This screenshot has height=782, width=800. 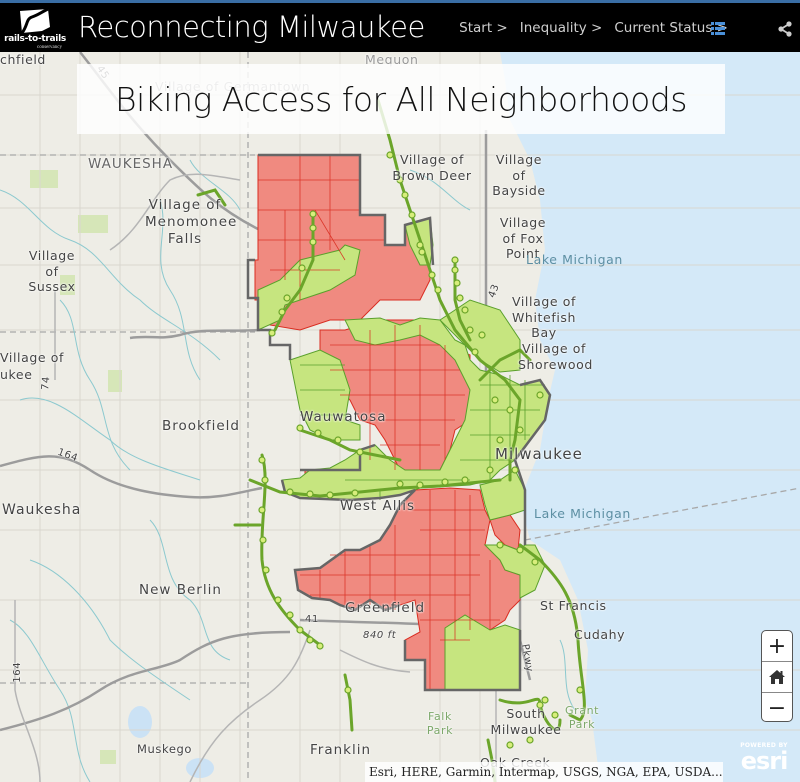 I want to click on home-button, so click(x=777, y=677).